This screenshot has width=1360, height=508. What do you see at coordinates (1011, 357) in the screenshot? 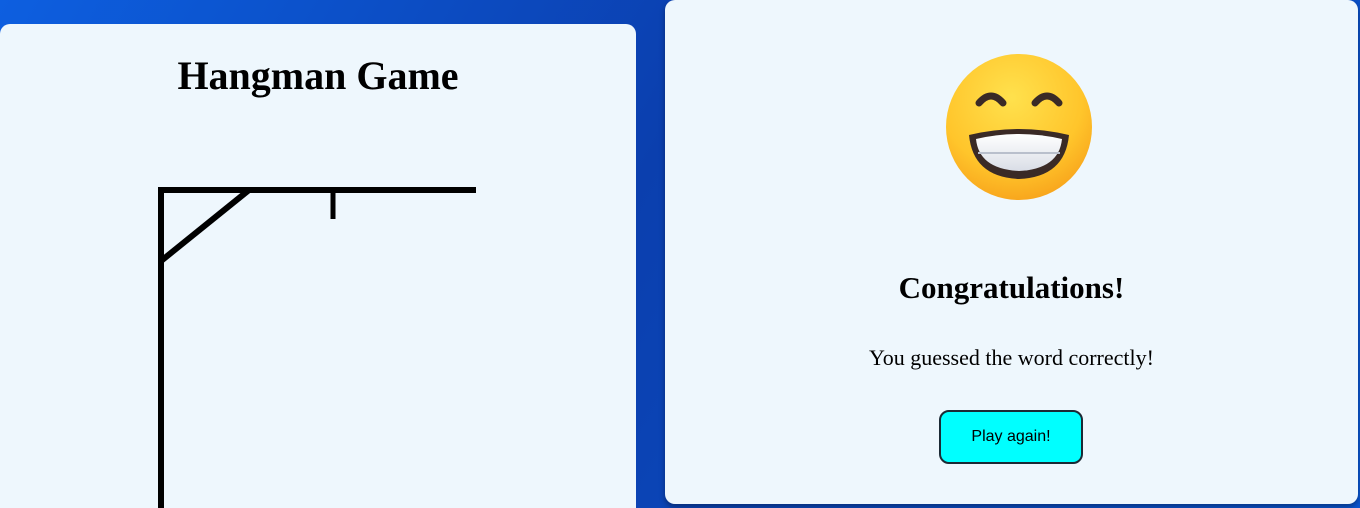
I see `result-message: You guessed the word correctly!` at bounding box center [1011, 357].